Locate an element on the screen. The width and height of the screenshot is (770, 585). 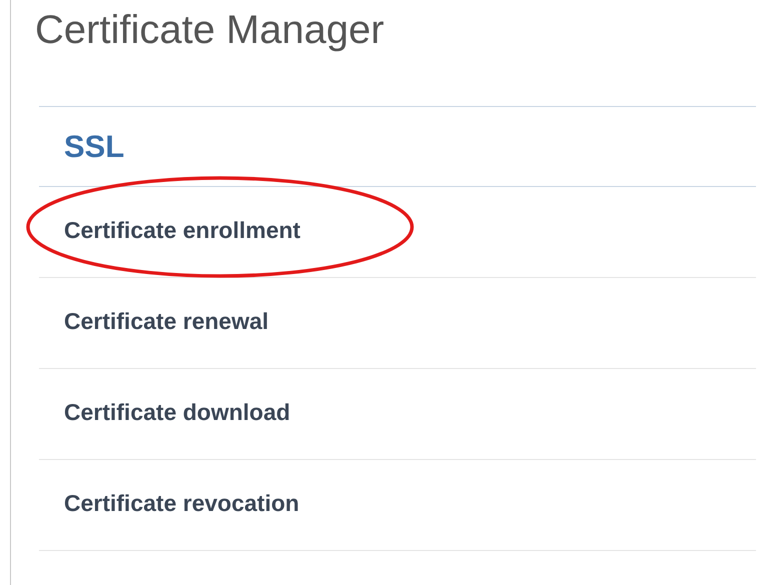
menu-link: Certificate renewal is located at coordinates (166, 321).